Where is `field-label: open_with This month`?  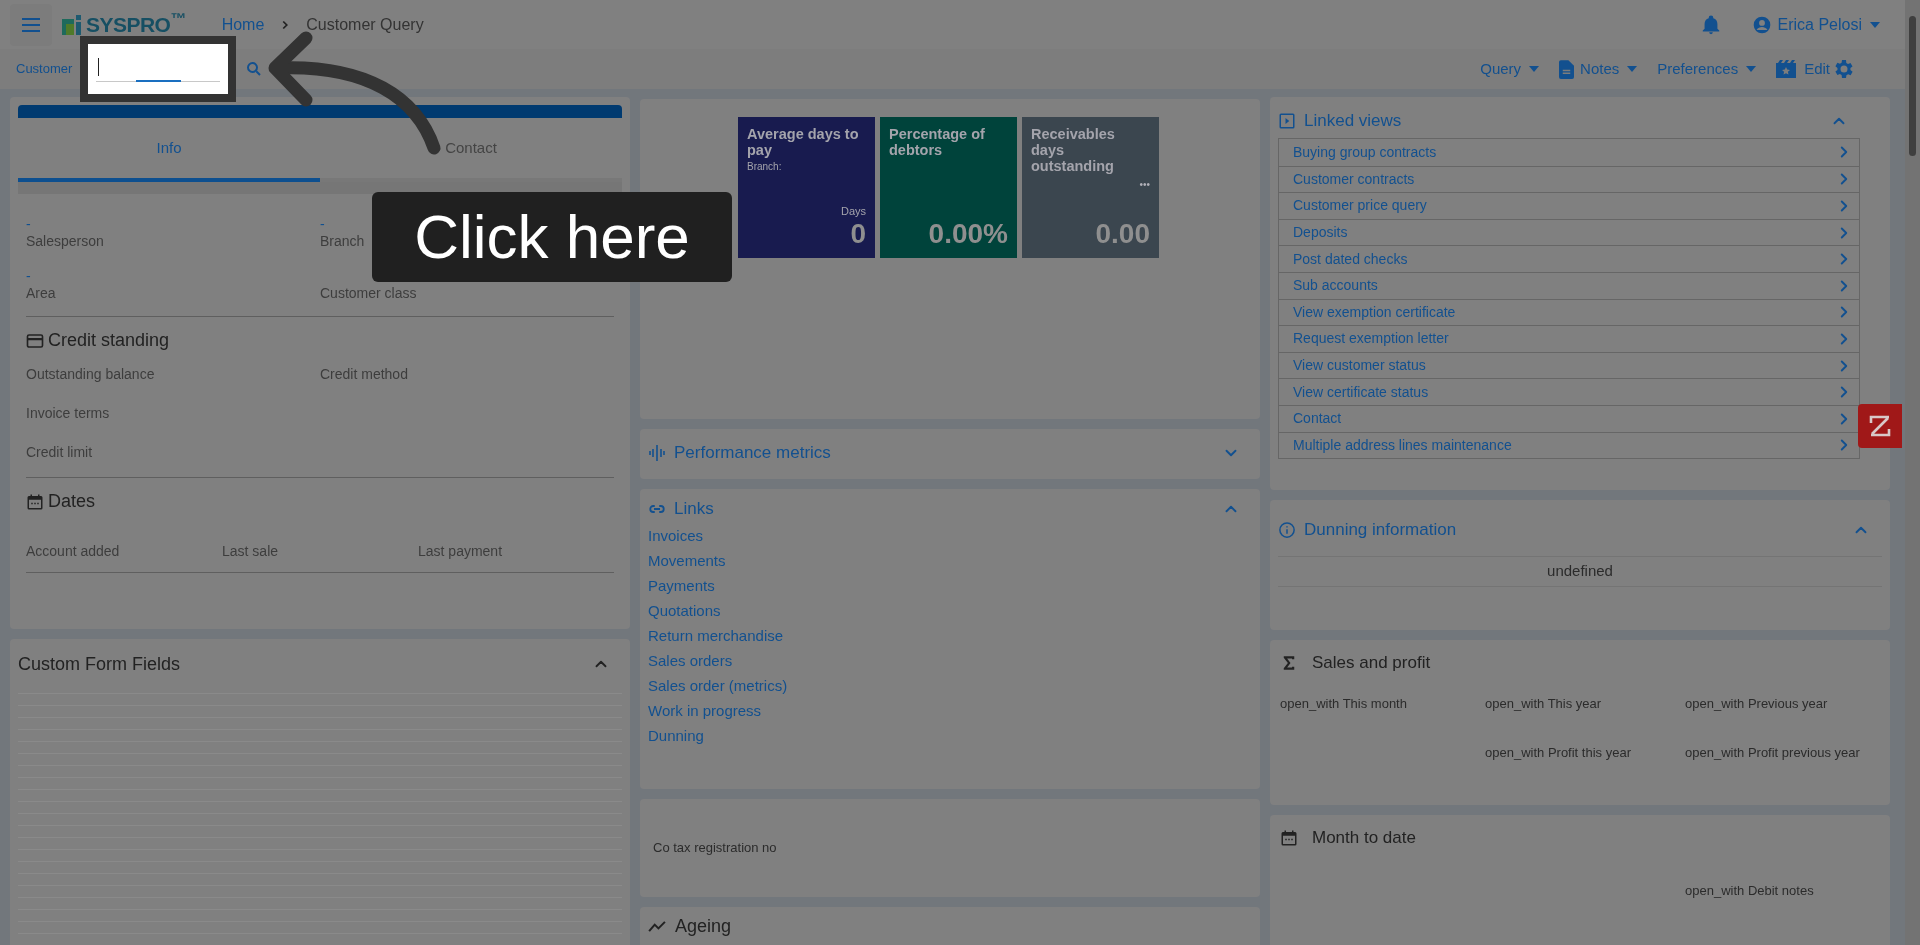
field-label: open_with This month is located at coordinates (1344, 703).